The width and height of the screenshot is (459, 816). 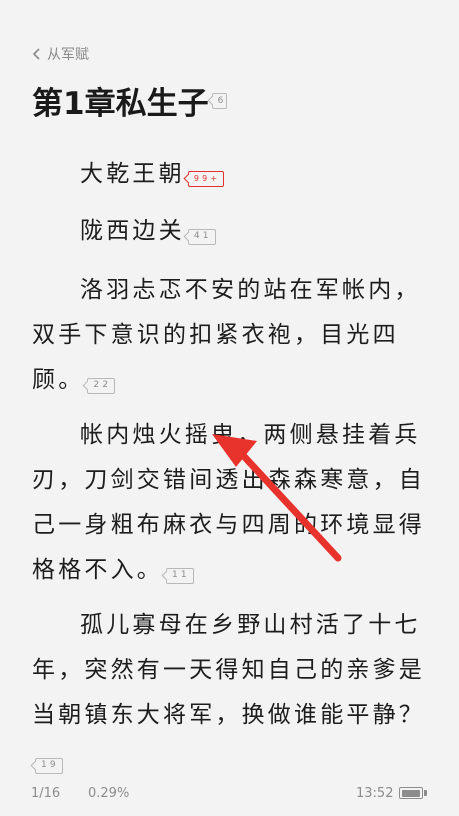 I want to click on paragraph: 陇西边关 41, so click(x=232, y=231).